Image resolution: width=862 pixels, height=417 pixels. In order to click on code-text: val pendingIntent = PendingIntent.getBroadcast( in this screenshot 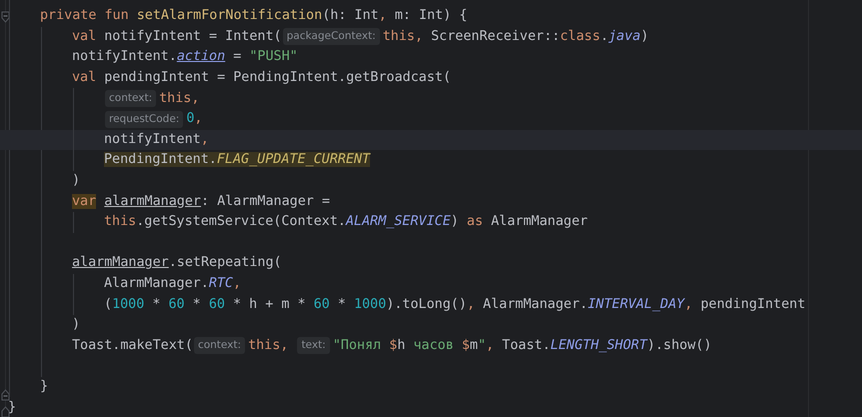, I will do `click(261, 78)`.